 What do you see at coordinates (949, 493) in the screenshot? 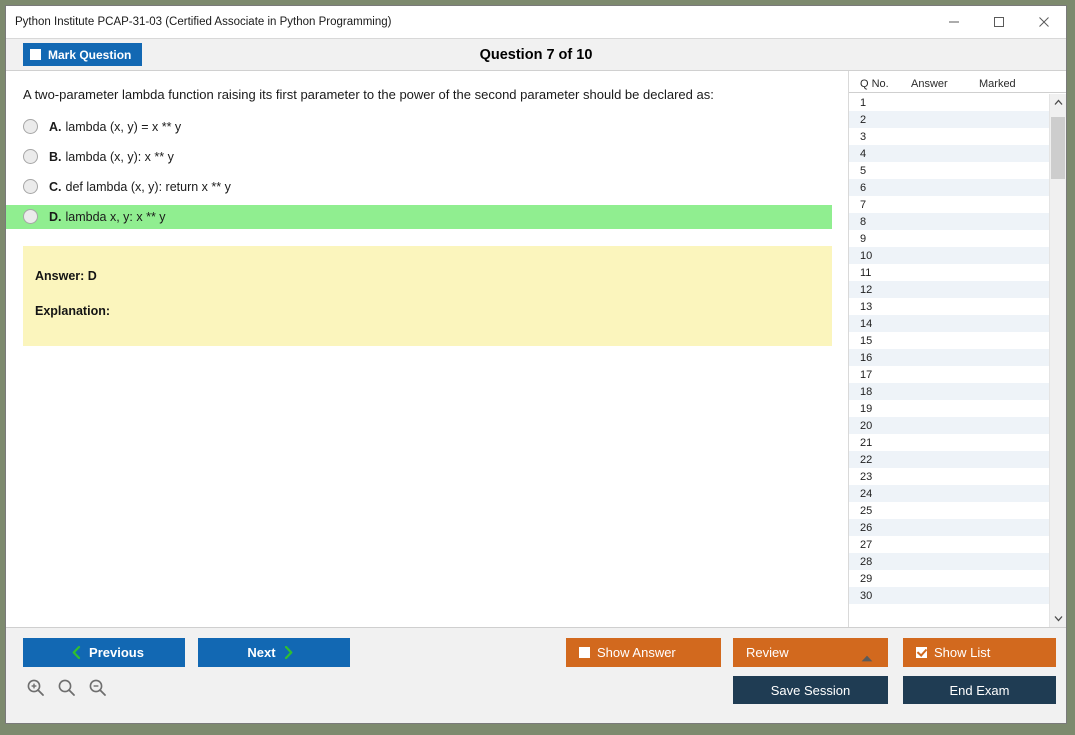
I see `question-list-row: 24` at bounding box center [949, 493].